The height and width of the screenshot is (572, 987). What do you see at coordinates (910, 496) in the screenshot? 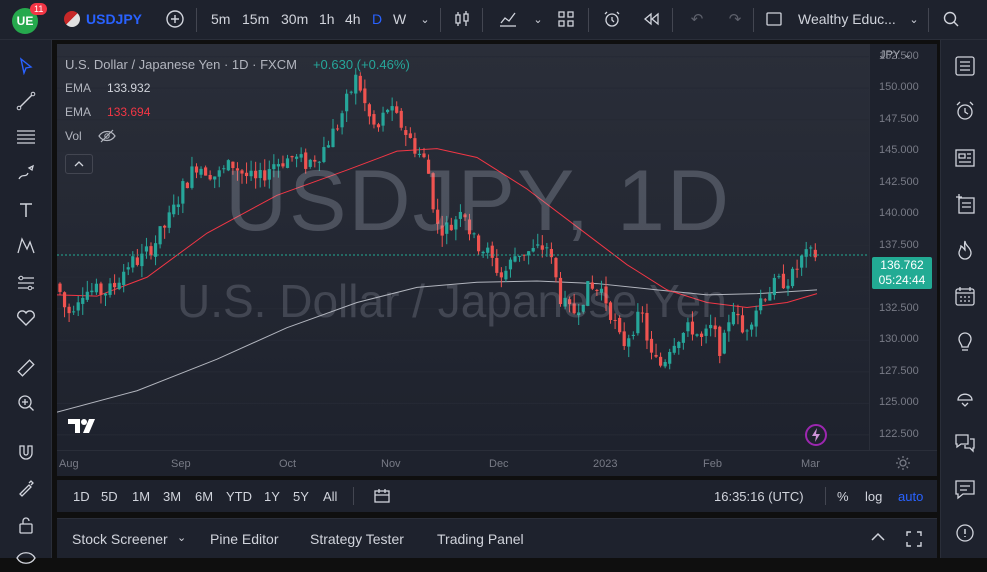
I see `auto-toggle: auto` at bounding box center [910, 496].